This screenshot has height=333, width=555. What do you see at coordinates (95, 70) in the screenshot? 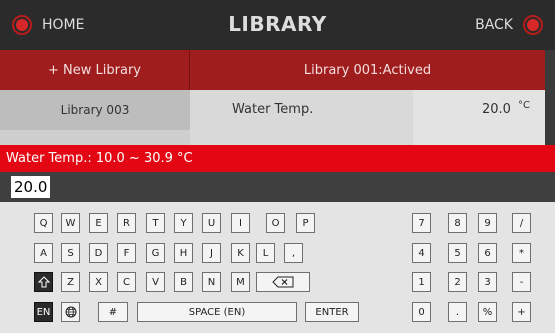
I see `new-library-button: + New Library` at bounding box center [95, 70].